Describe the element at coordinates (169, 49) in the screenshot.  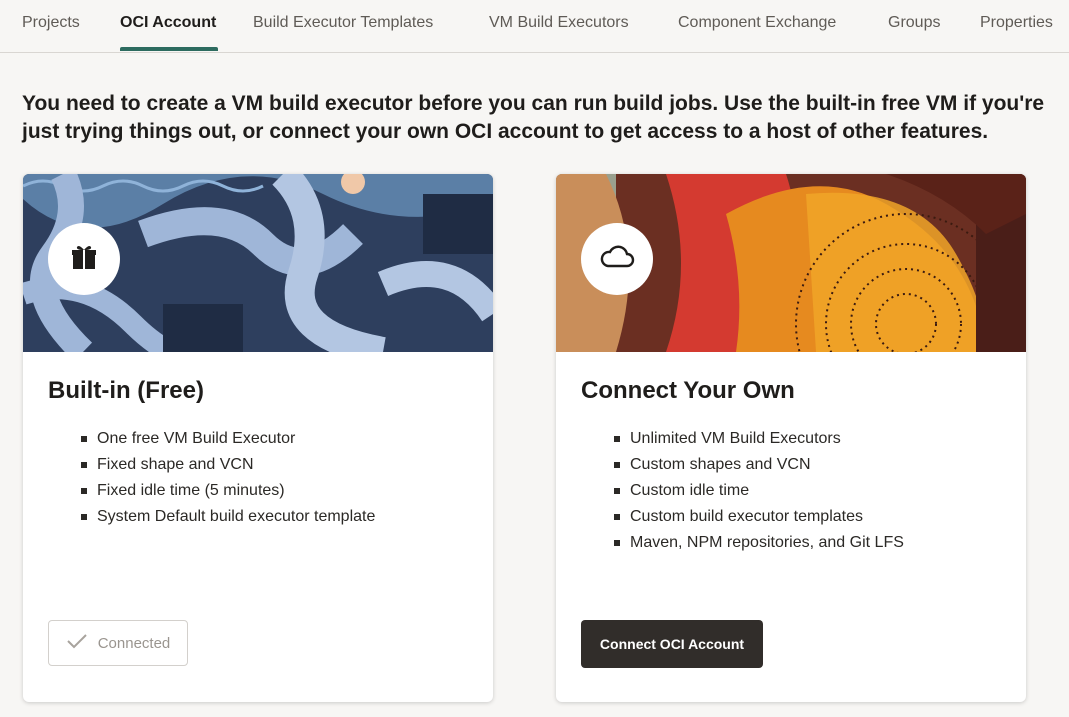
I see `active-tab-indicator` at that location.